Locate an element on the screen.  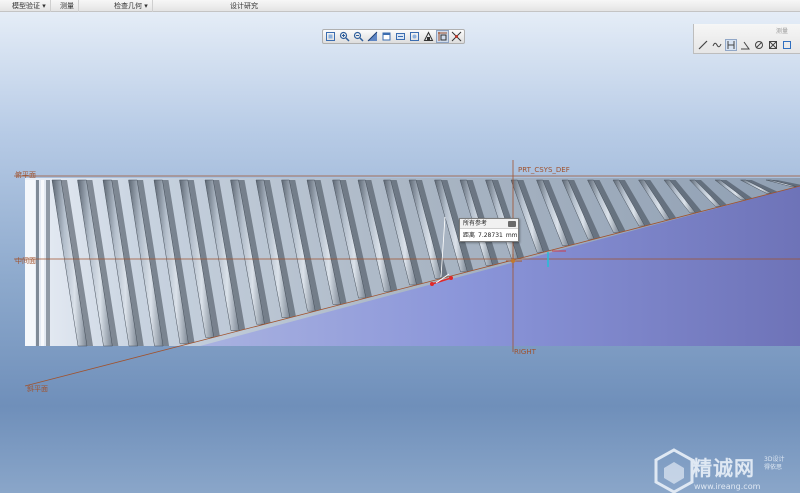
diameter-icon is located at coordinates (759, 45).